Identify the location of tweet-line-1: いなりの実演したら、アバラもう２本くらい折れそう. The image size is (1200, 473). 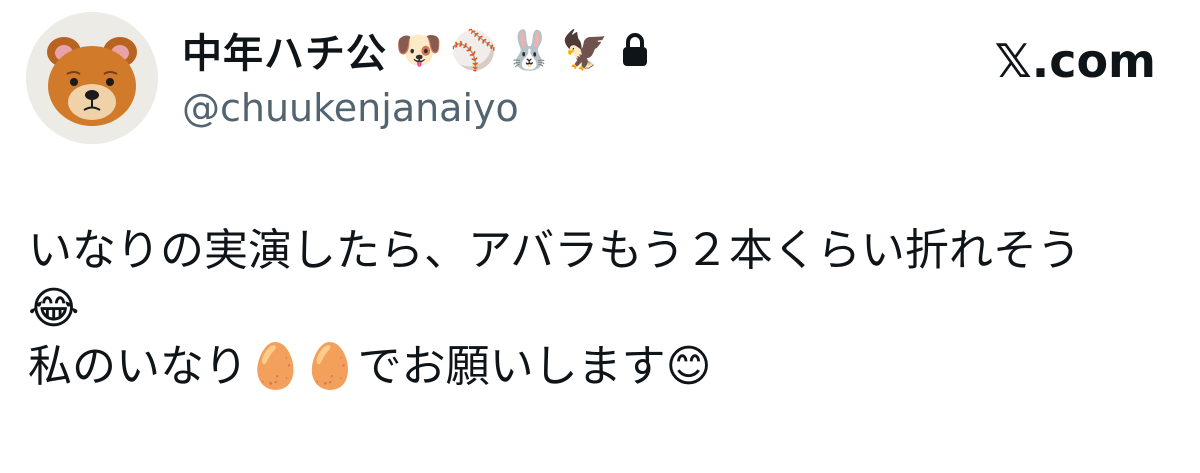
(554, 250).